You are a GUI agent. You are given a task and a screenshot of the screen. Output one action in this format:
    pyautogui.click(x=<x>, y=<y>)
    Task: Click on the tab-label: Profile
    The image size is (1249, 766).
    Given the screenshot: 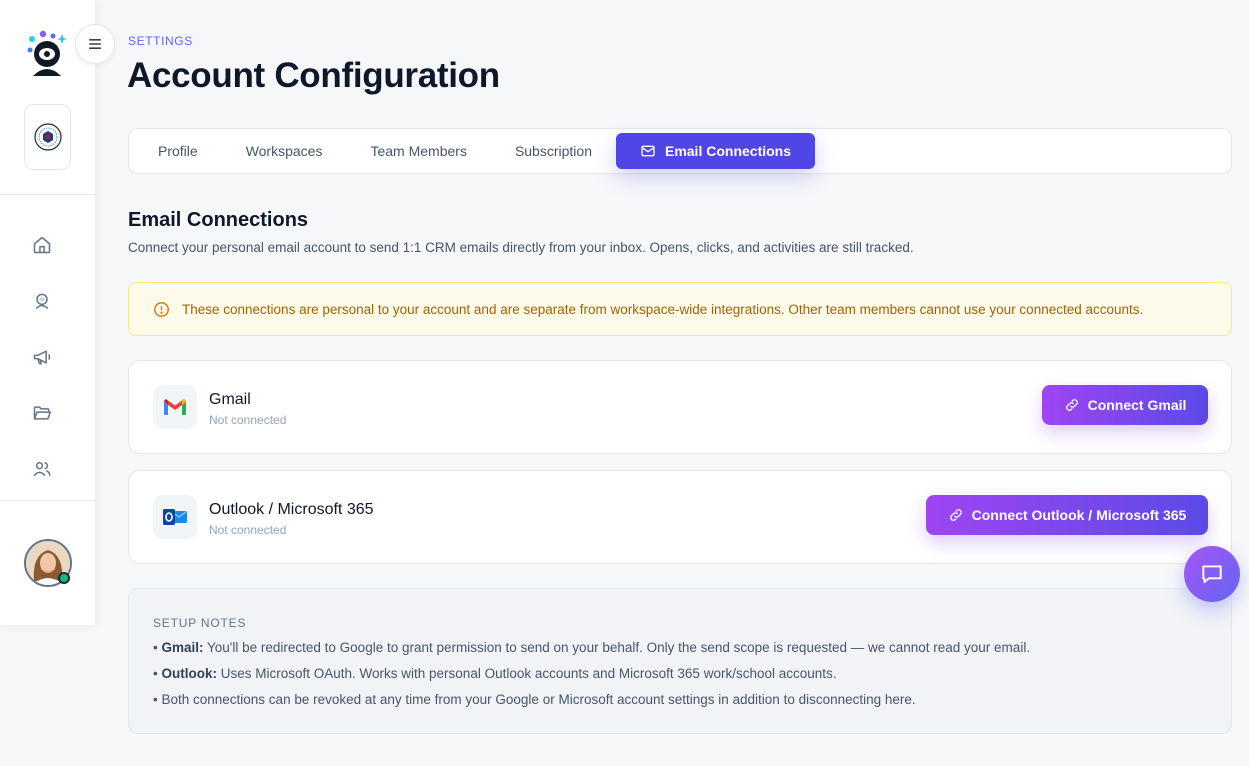 What is the action you would take?
    pyautogui.click(x=178, y=151)
    